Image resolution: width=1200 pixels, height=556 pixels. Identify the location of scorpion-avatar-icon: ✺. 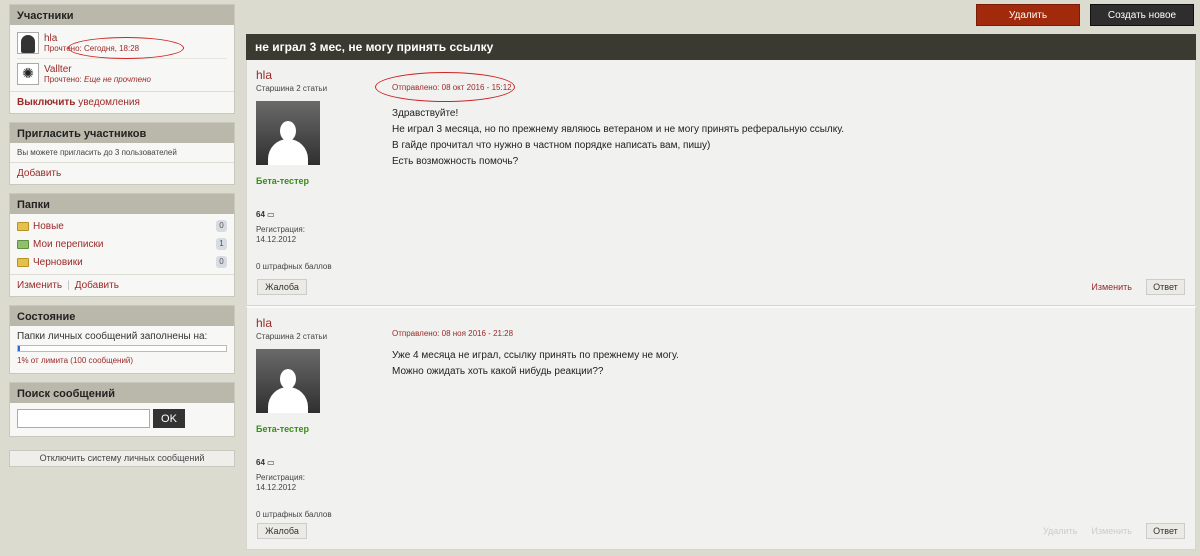
(28, 73).